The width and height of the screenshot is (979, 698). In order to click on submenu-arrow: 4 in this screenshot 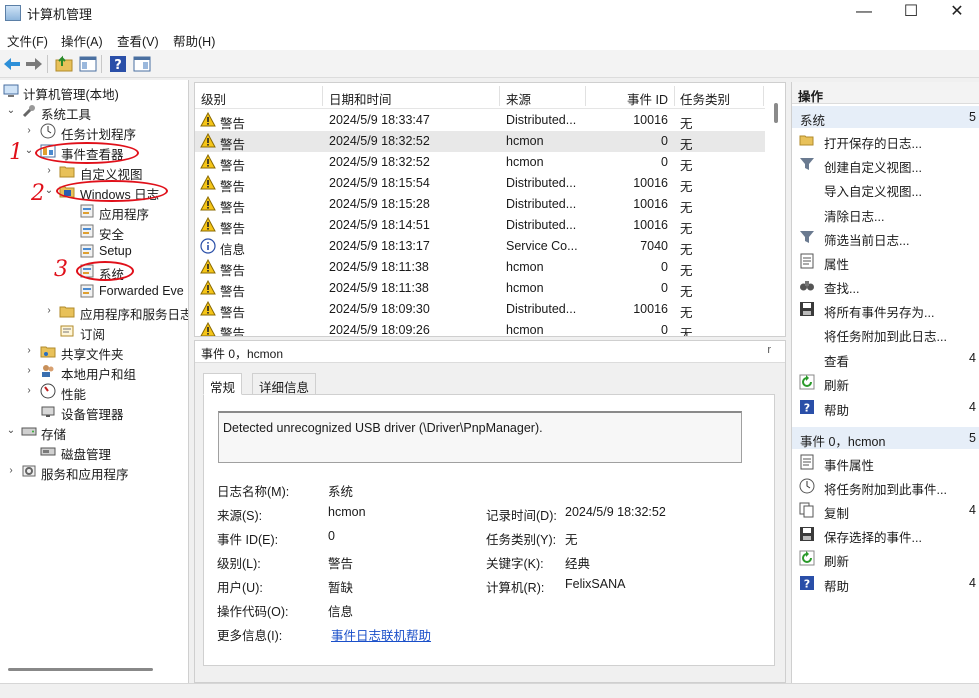, I will do `click(972, 583)`.